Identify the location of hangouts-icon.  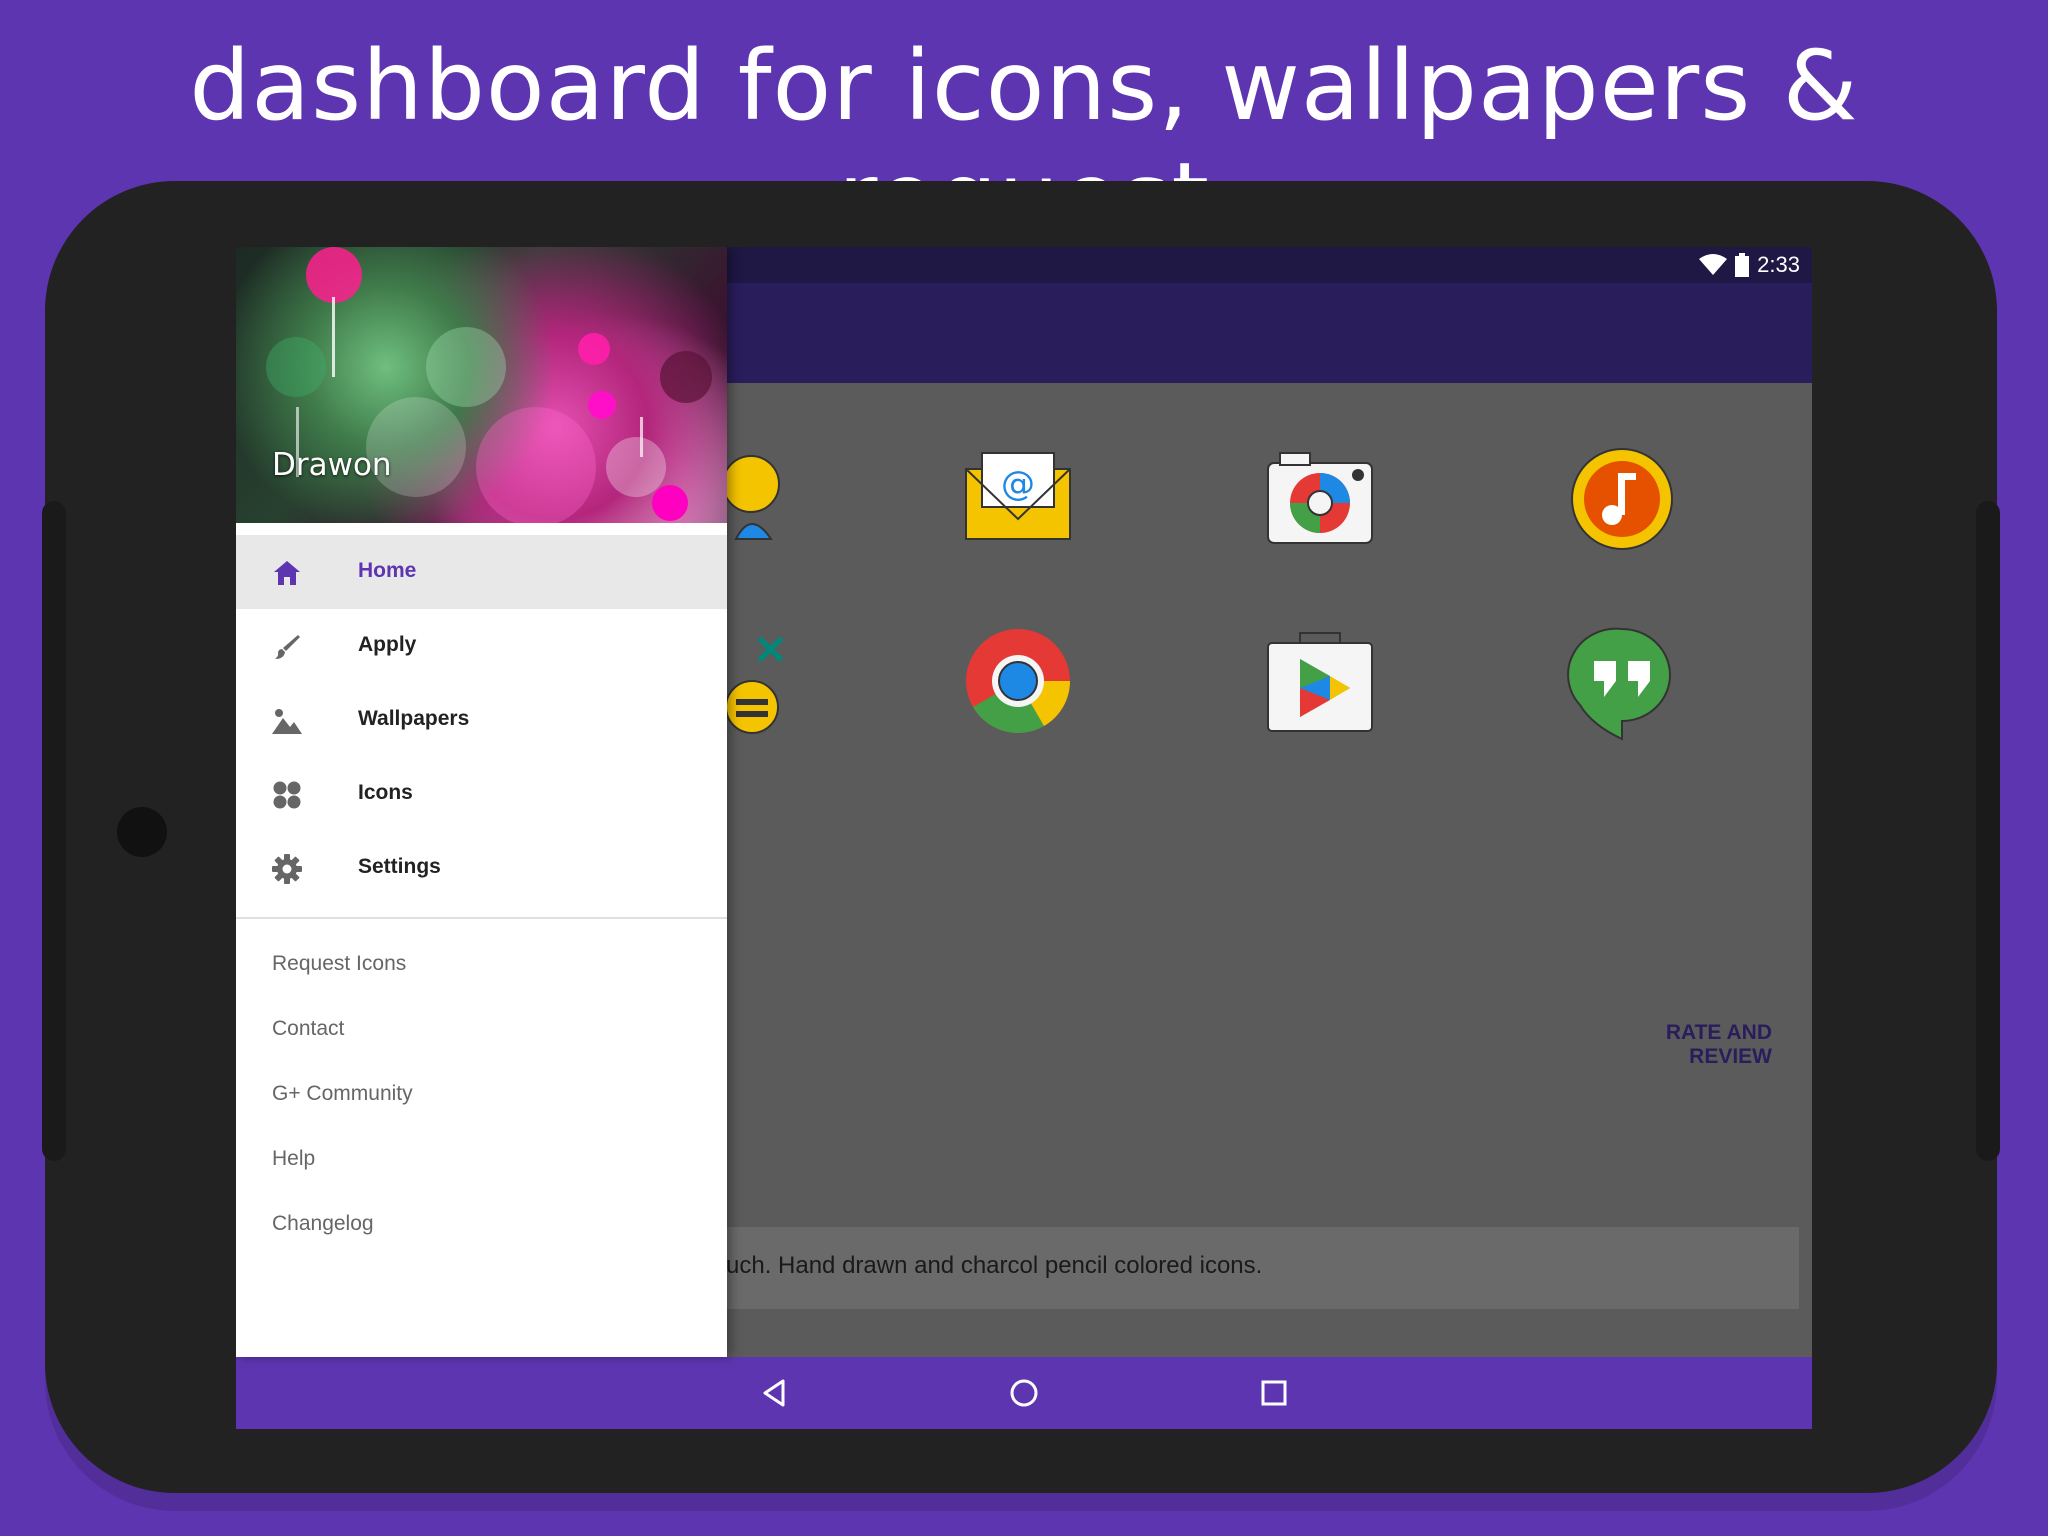
(1622, 681).